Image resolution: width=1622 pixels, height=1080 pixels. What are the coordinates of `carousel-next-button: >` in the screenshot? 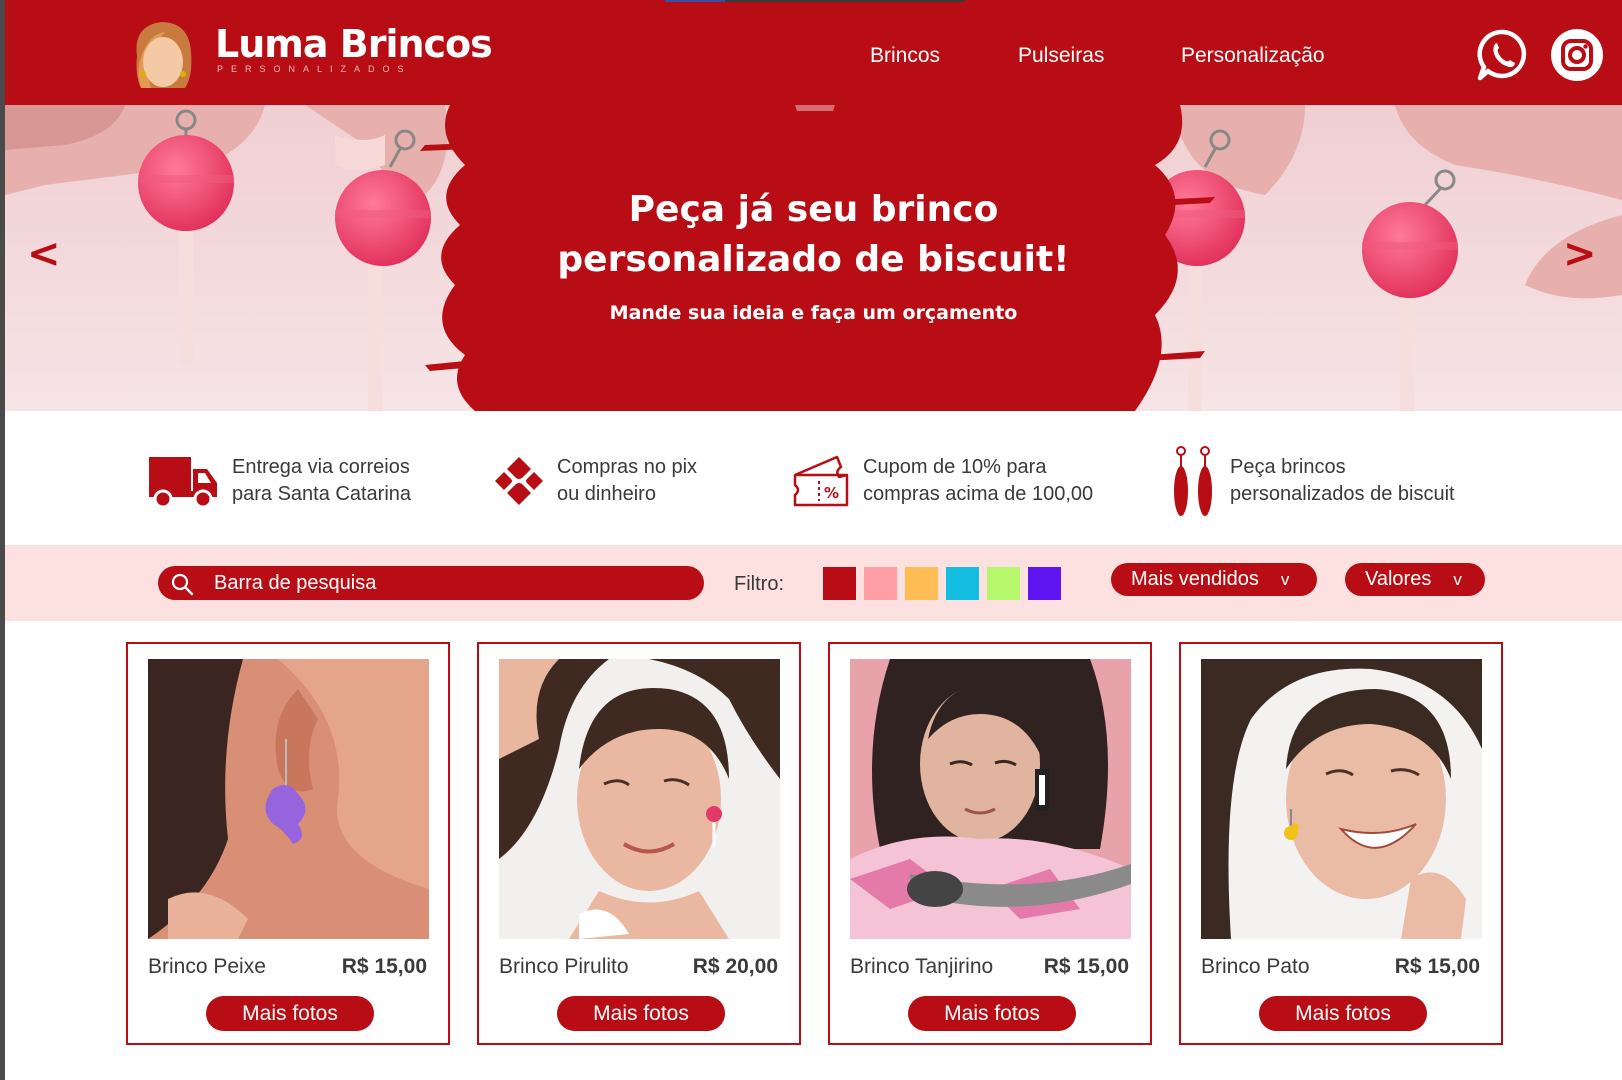 It's located at (1580, 254).